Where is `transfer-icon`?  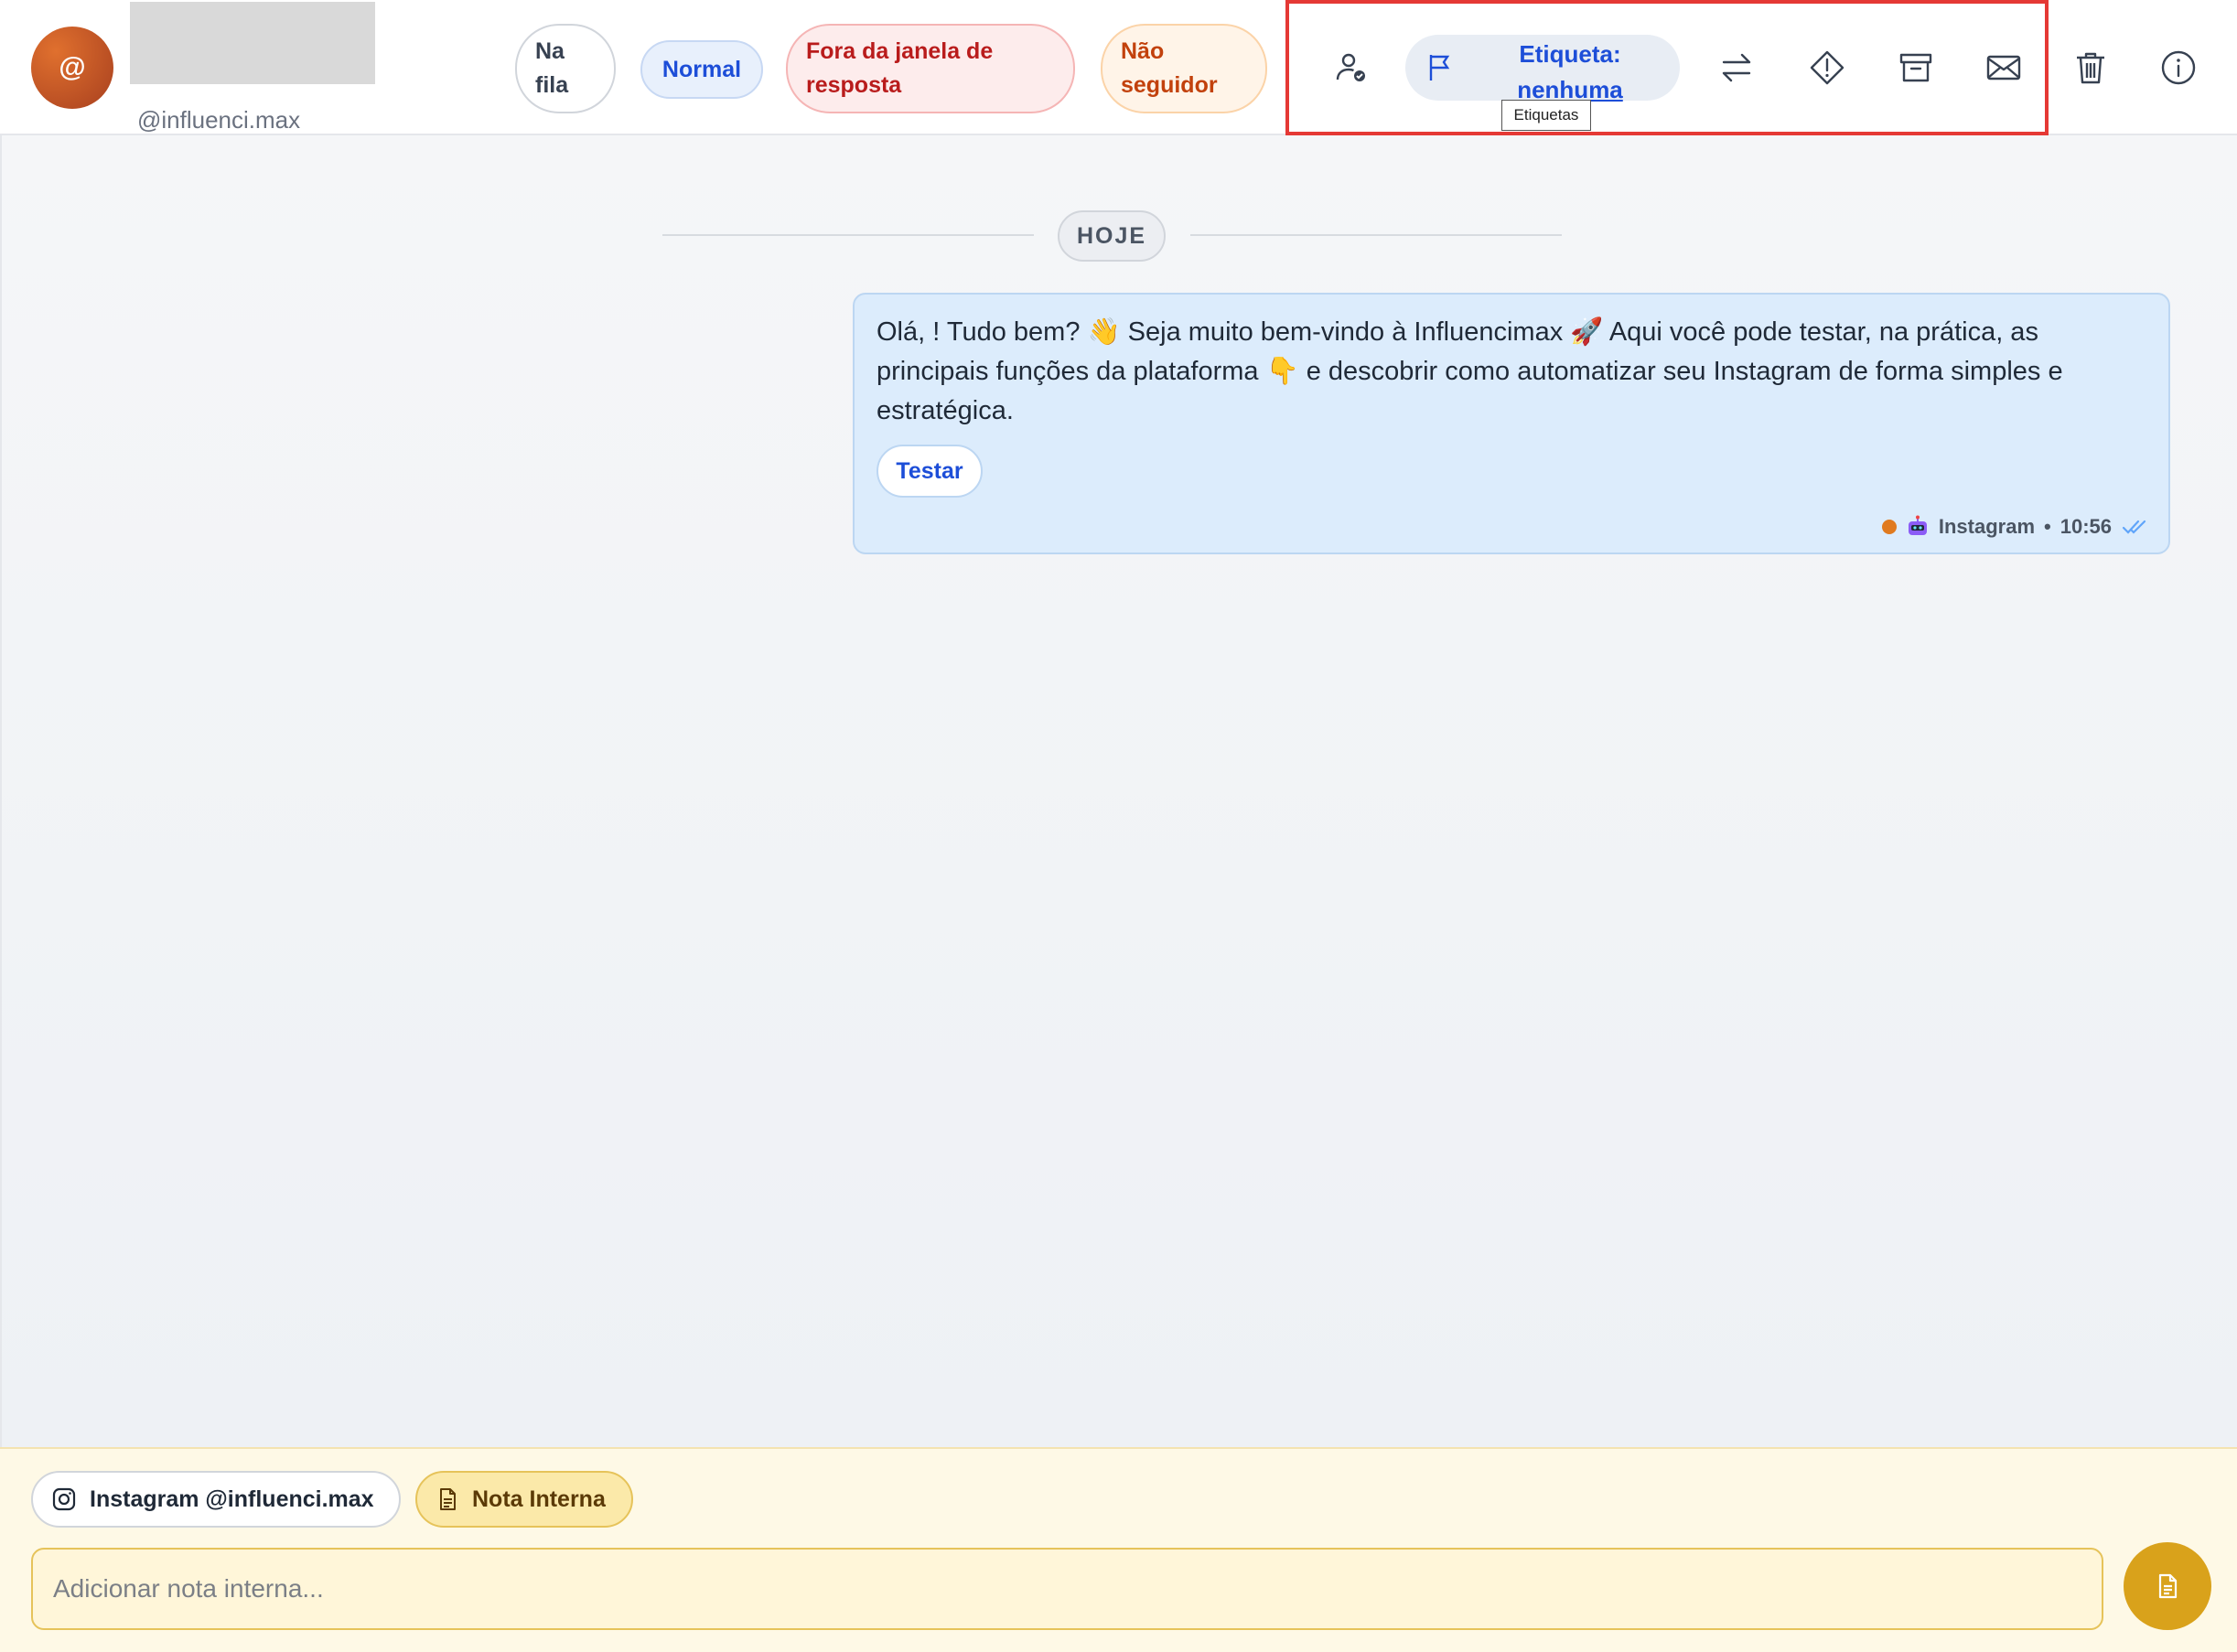 transfer-icon is located at coordinates (1736, 67).